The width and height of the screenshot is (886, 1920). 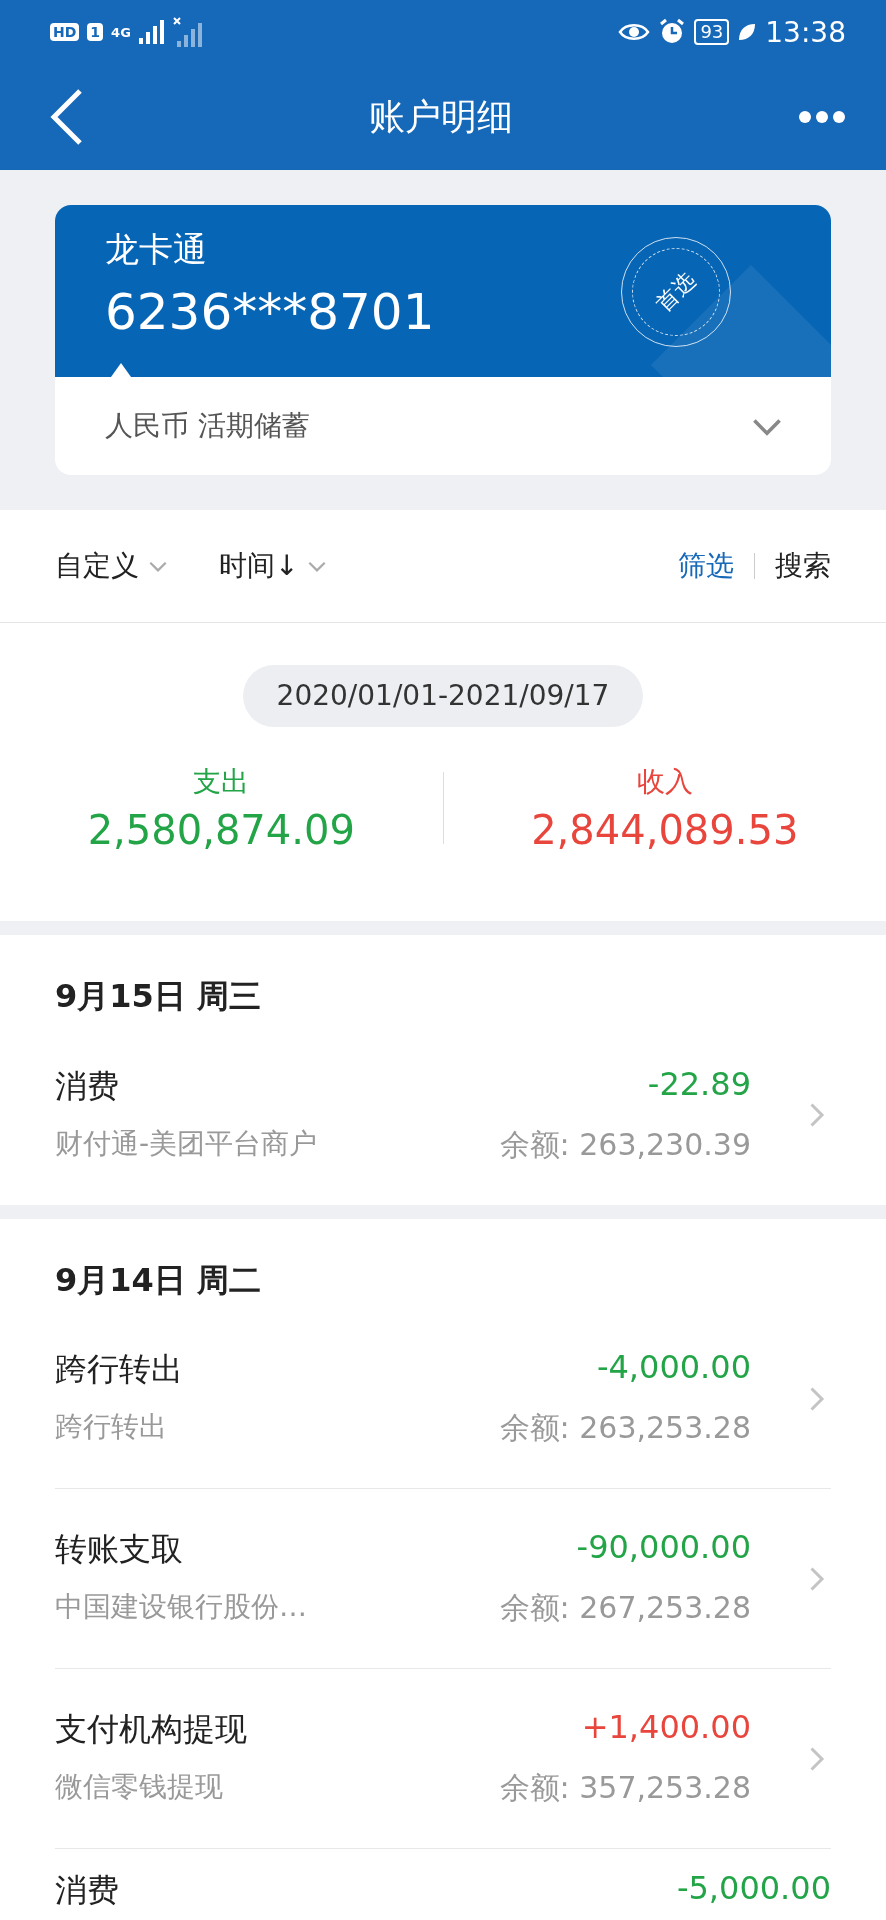 I want to click on account-card: 龙卡通 6236***8701 首选 人民币 活期储蓄, so click(x=443, y=340).